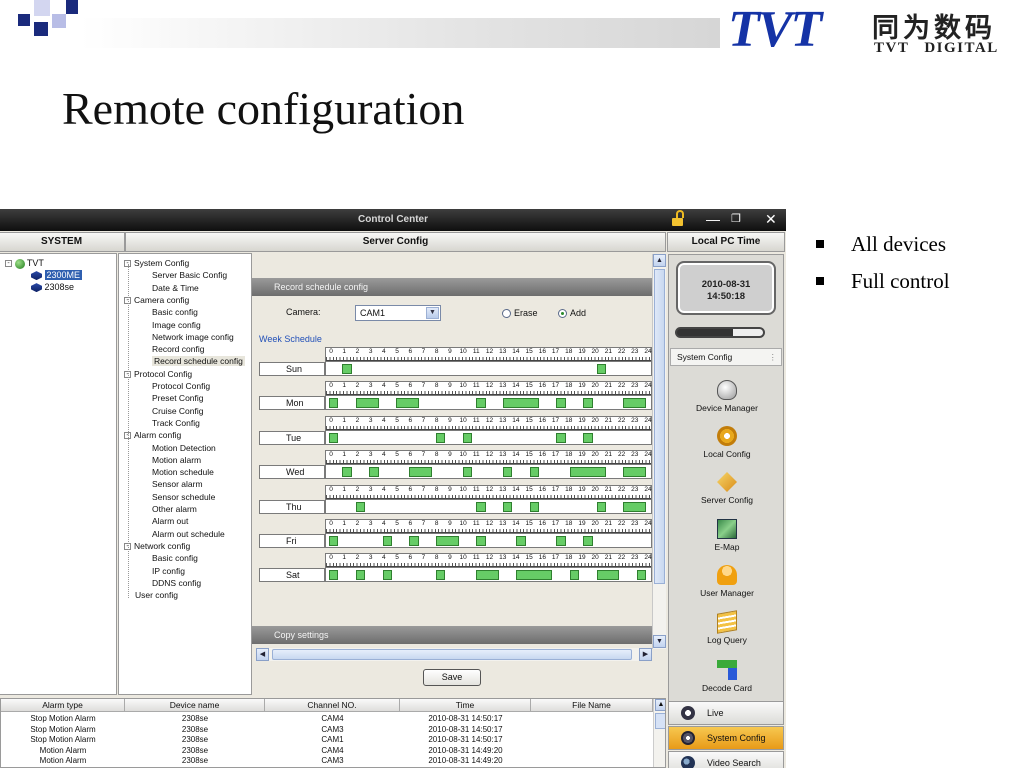  What do you see at coordinates (332, 751) in the screenshot?
I see `table-cell: CAM4` at bounding box center [332, 751].